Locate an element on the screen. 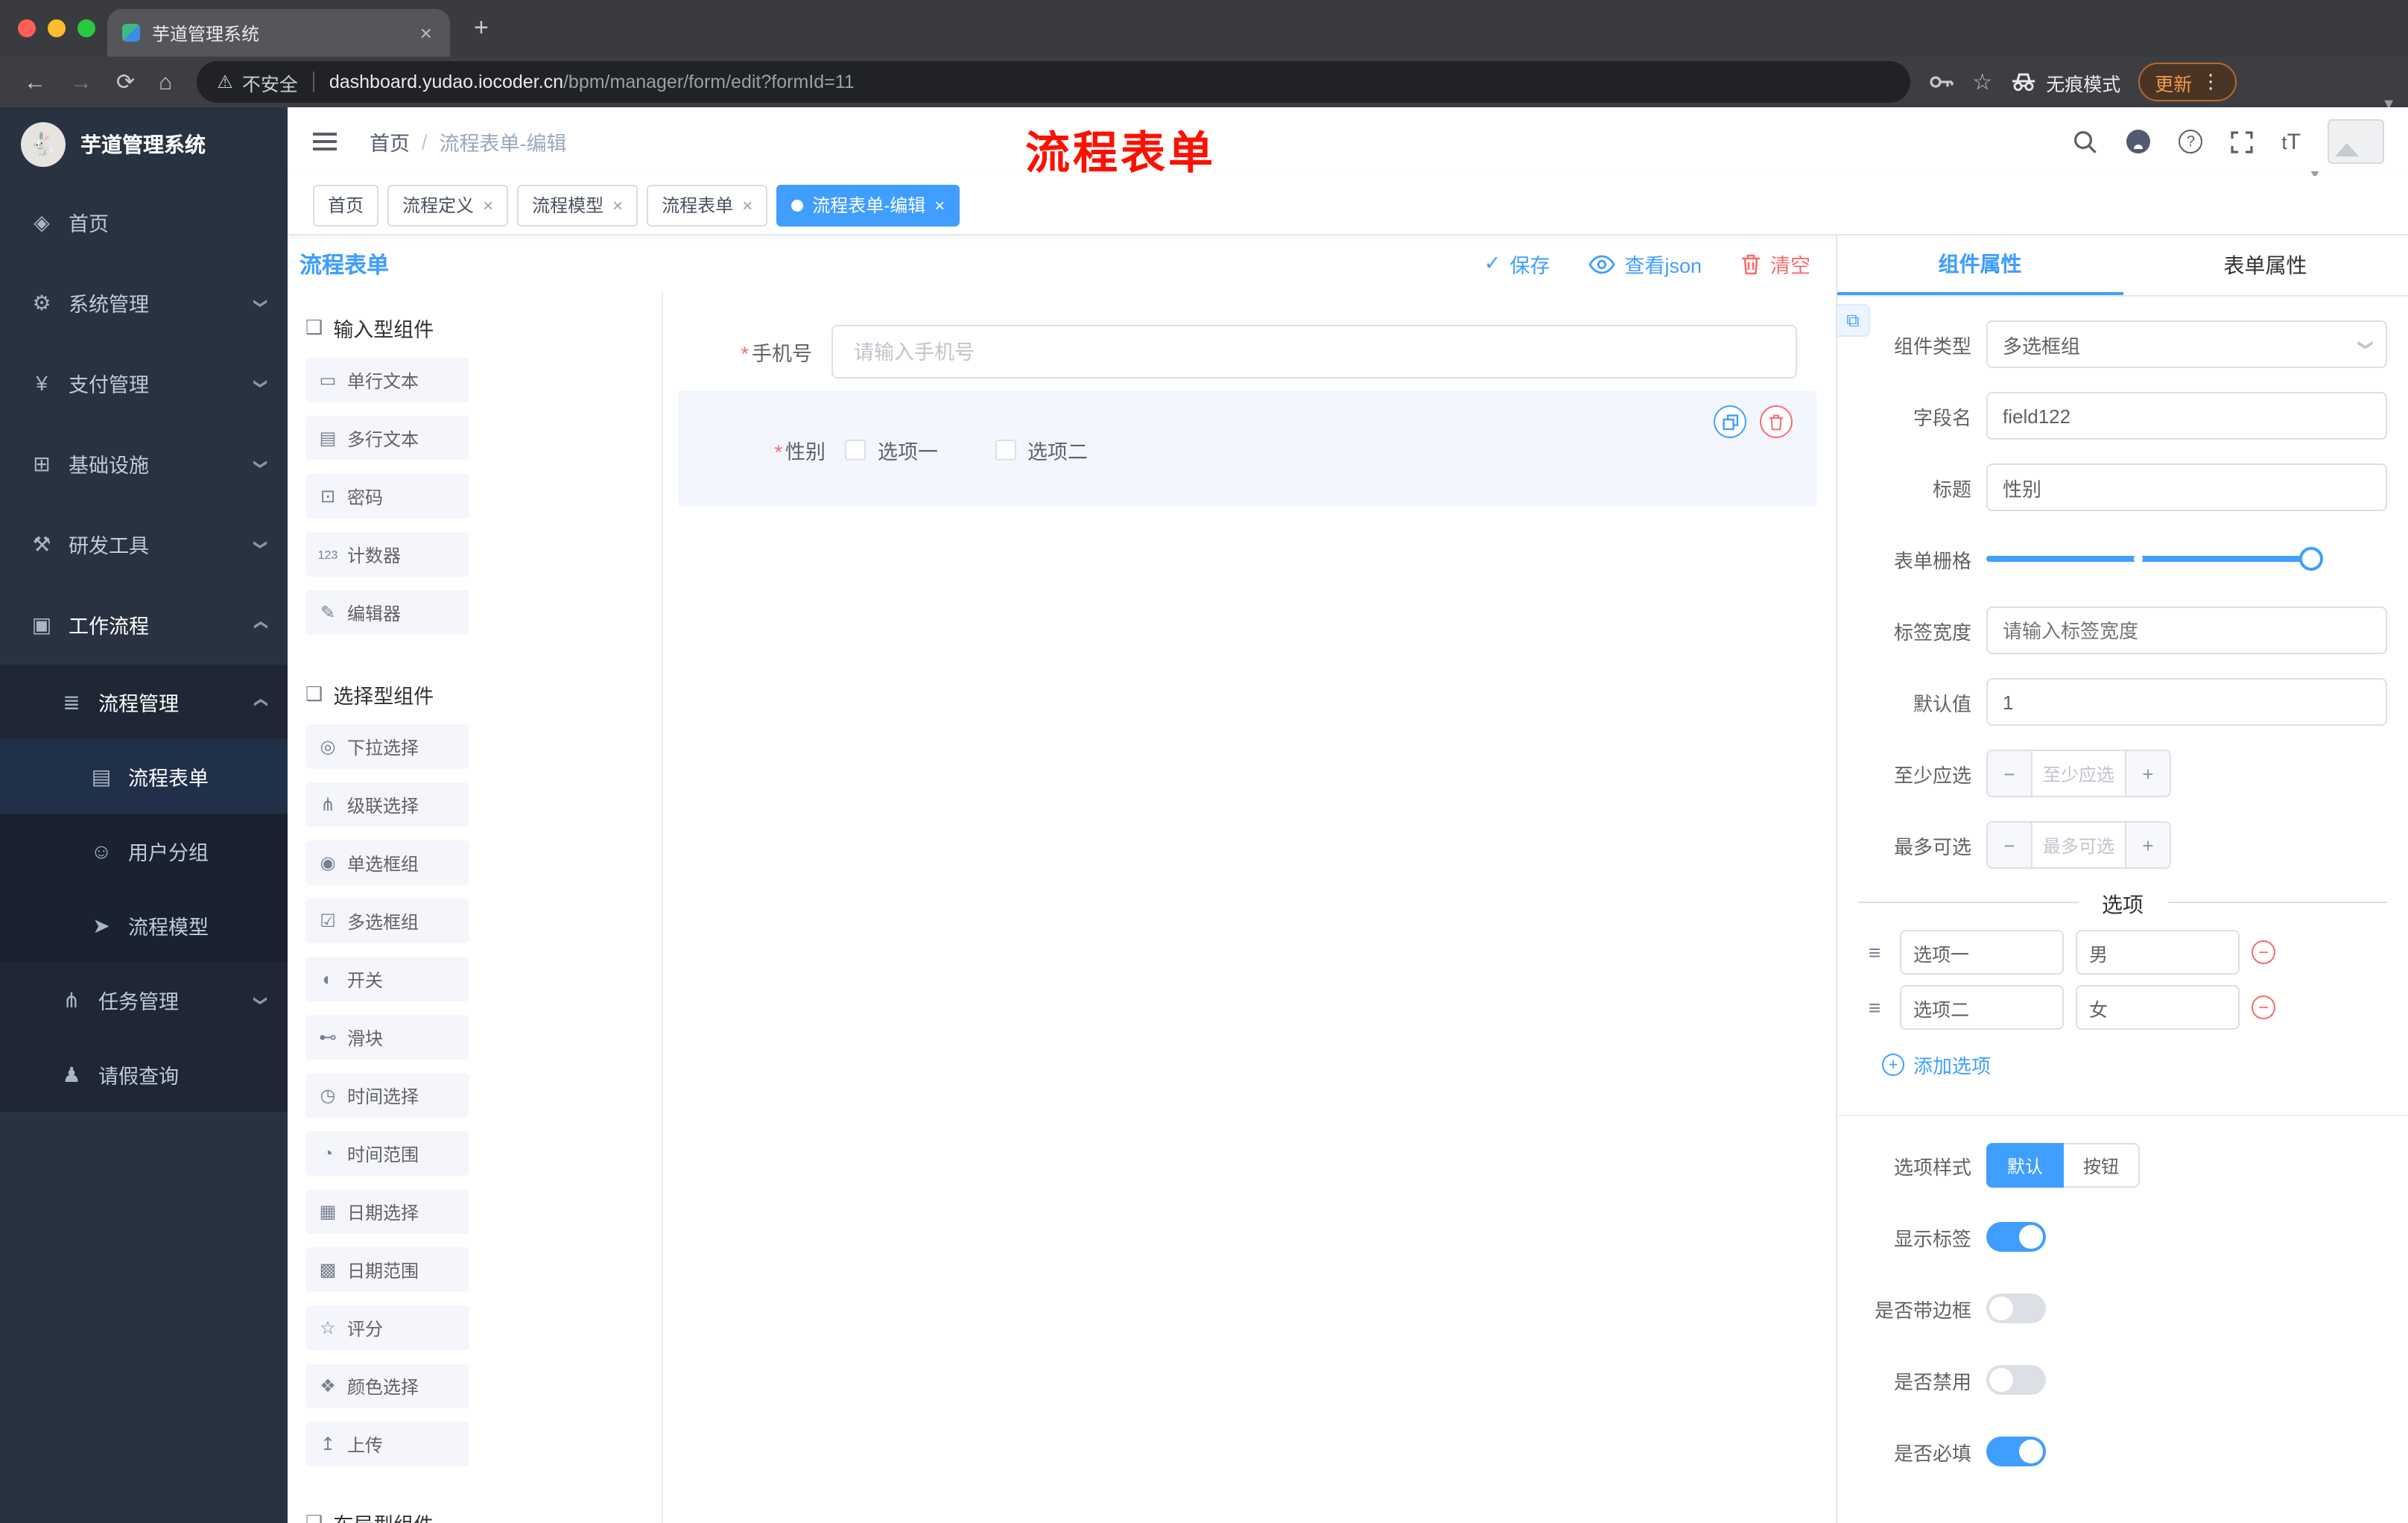 This screenshot has height=1523, width=2408. tag-process-form-edit: 流程表单-编辑 × is located at coordinates (868, 205).